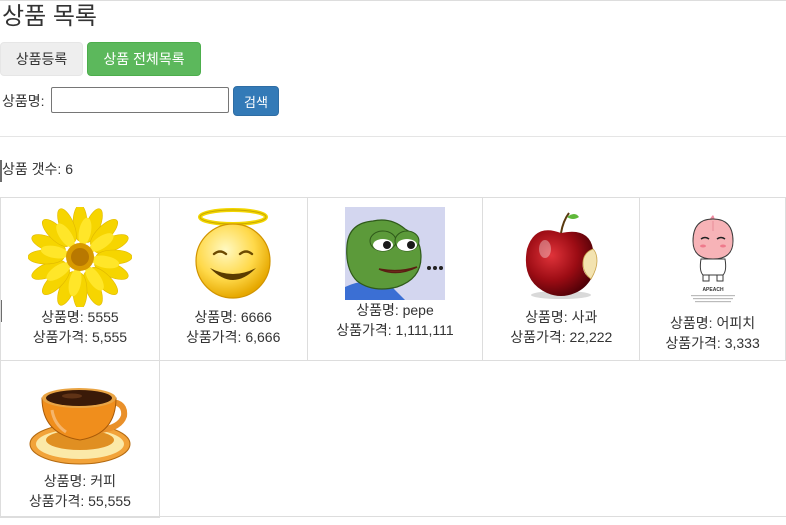 The image size is (786, 525). I want to click on product-name: 상품명: 5555, so click(80, 316).